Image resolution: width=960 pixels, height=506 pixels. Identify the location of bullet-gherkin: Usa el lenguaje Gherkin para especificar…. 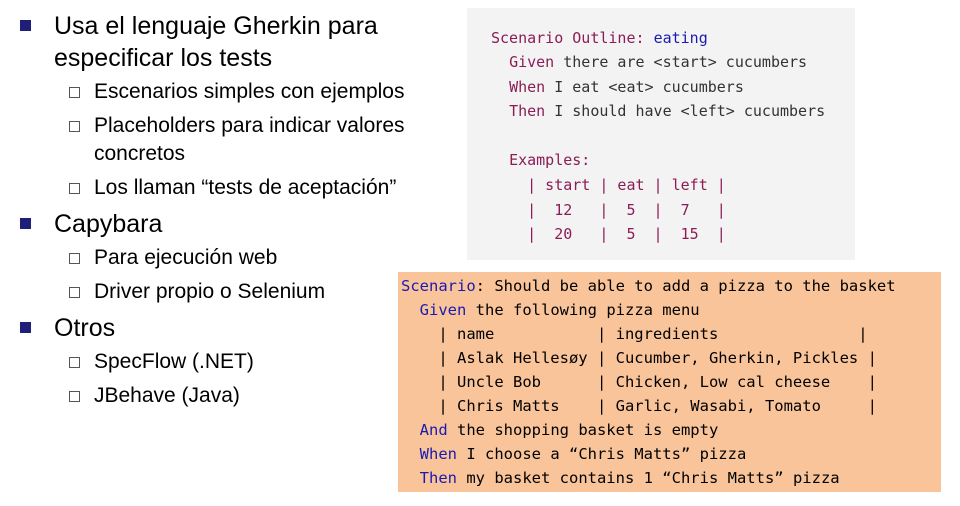
(214, 42).